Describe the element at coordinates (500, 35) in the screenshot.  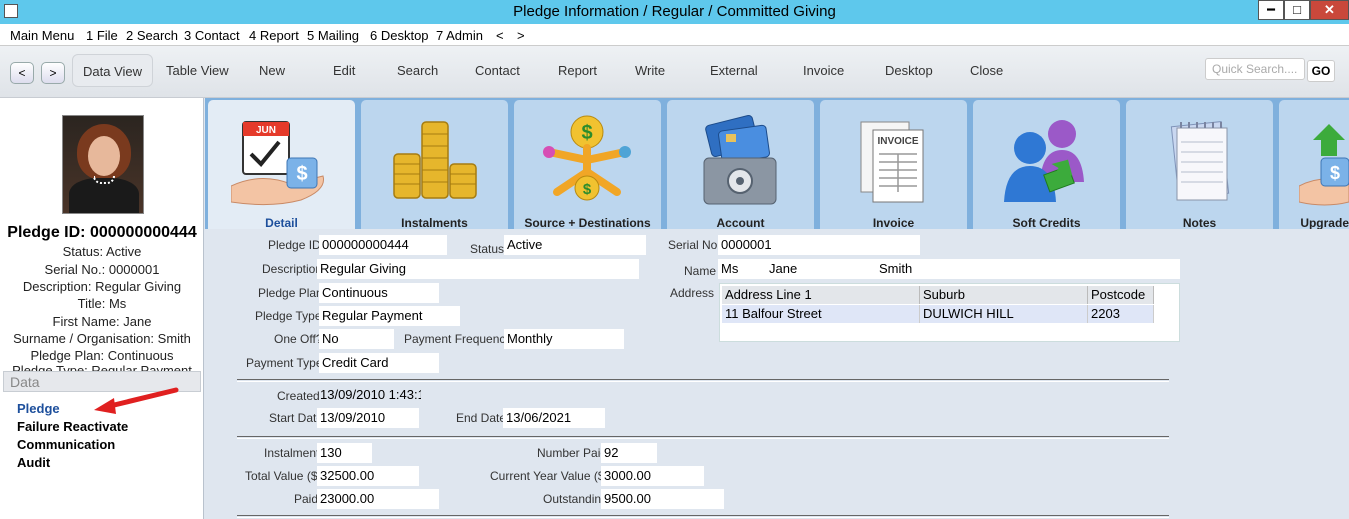
I see `menu-scroll-left: <` at that location.